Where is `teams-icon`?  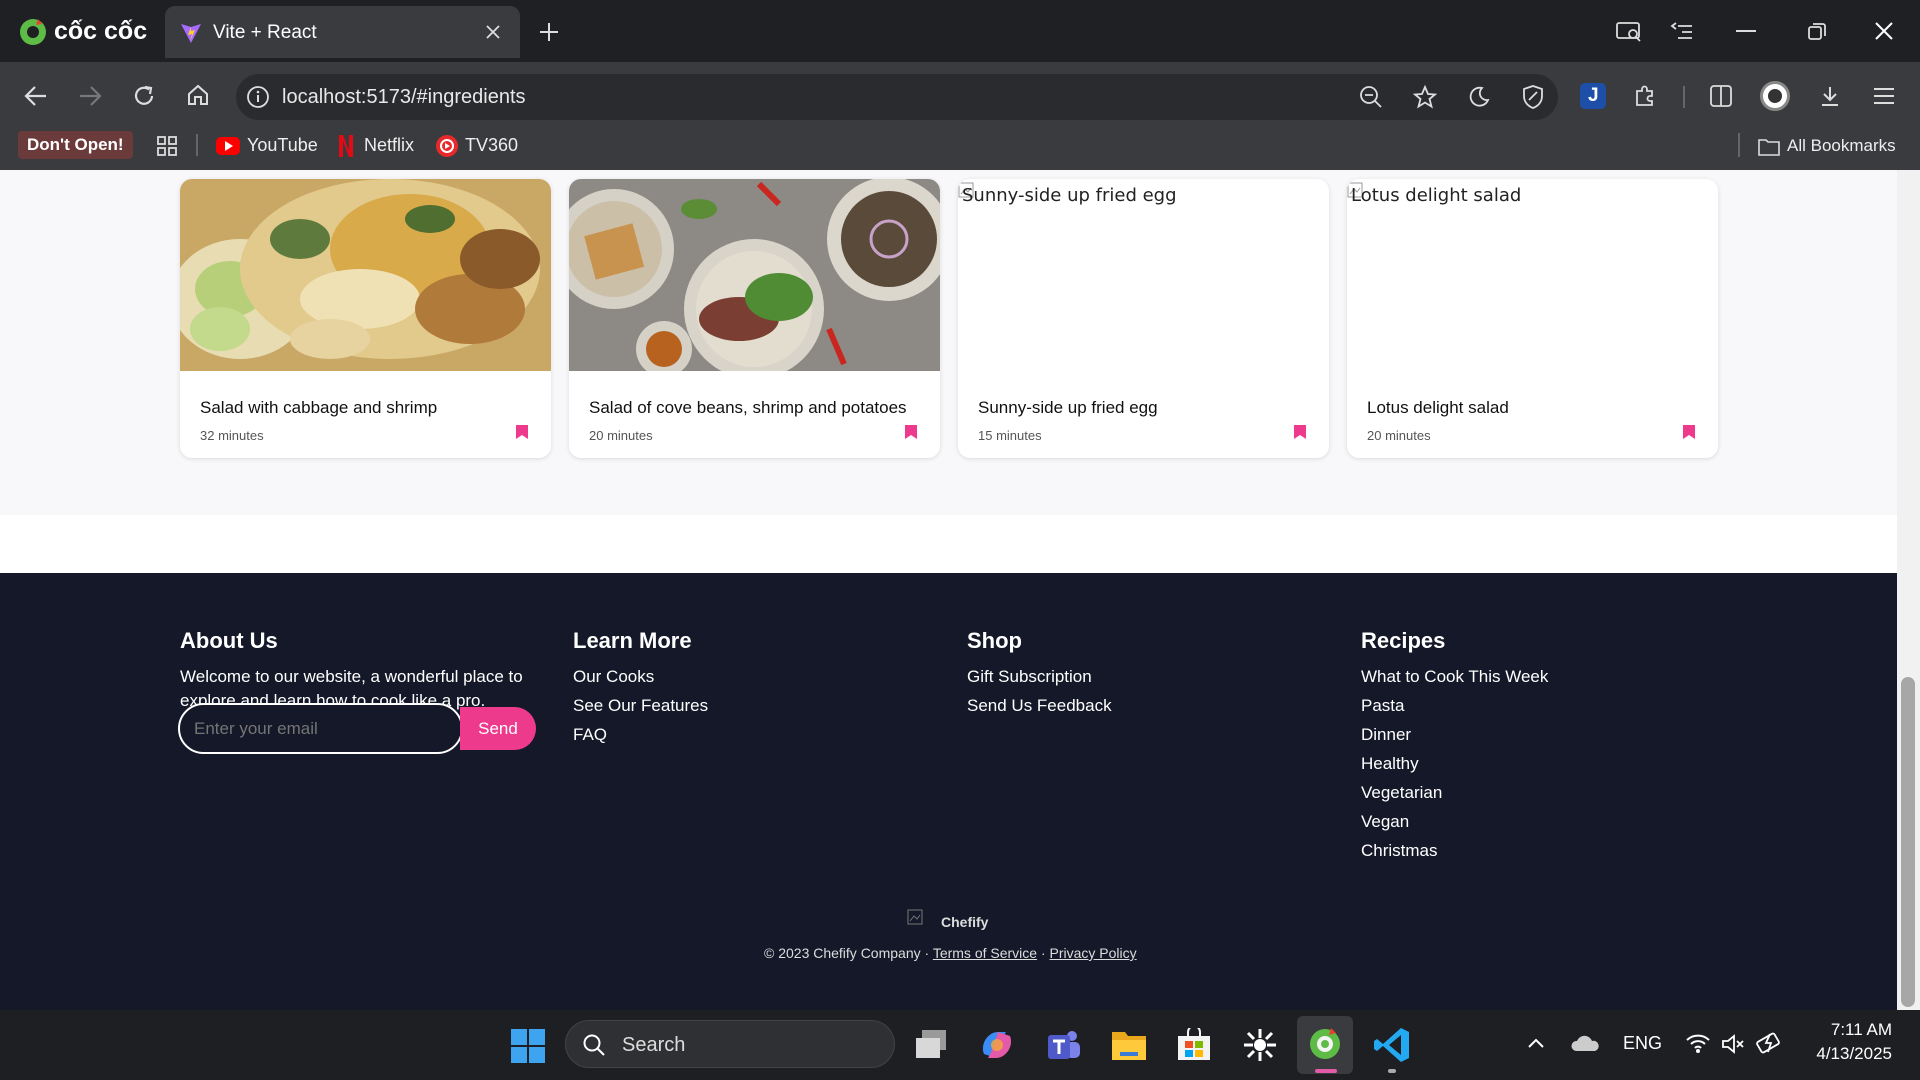
teams-icon is located at coordinates (1063, 1045).